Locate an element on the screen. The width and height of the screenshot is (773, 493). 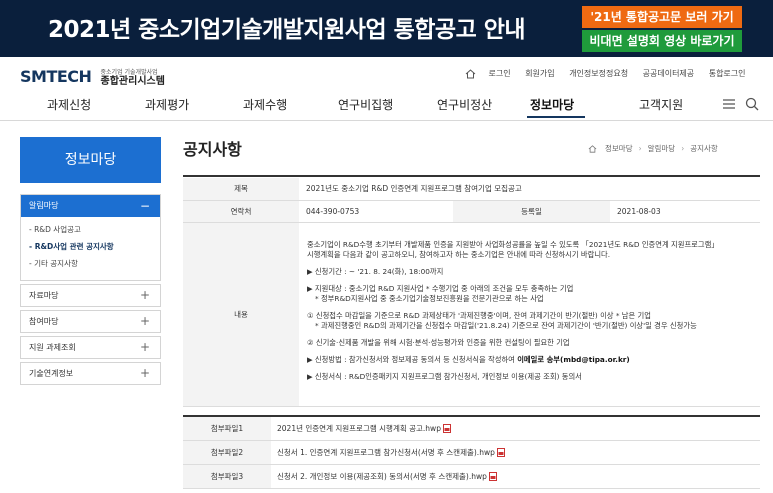
table-row: 연락처 044-390-0753 등록일 2021-08-03 is located at coordinates (471, 211).